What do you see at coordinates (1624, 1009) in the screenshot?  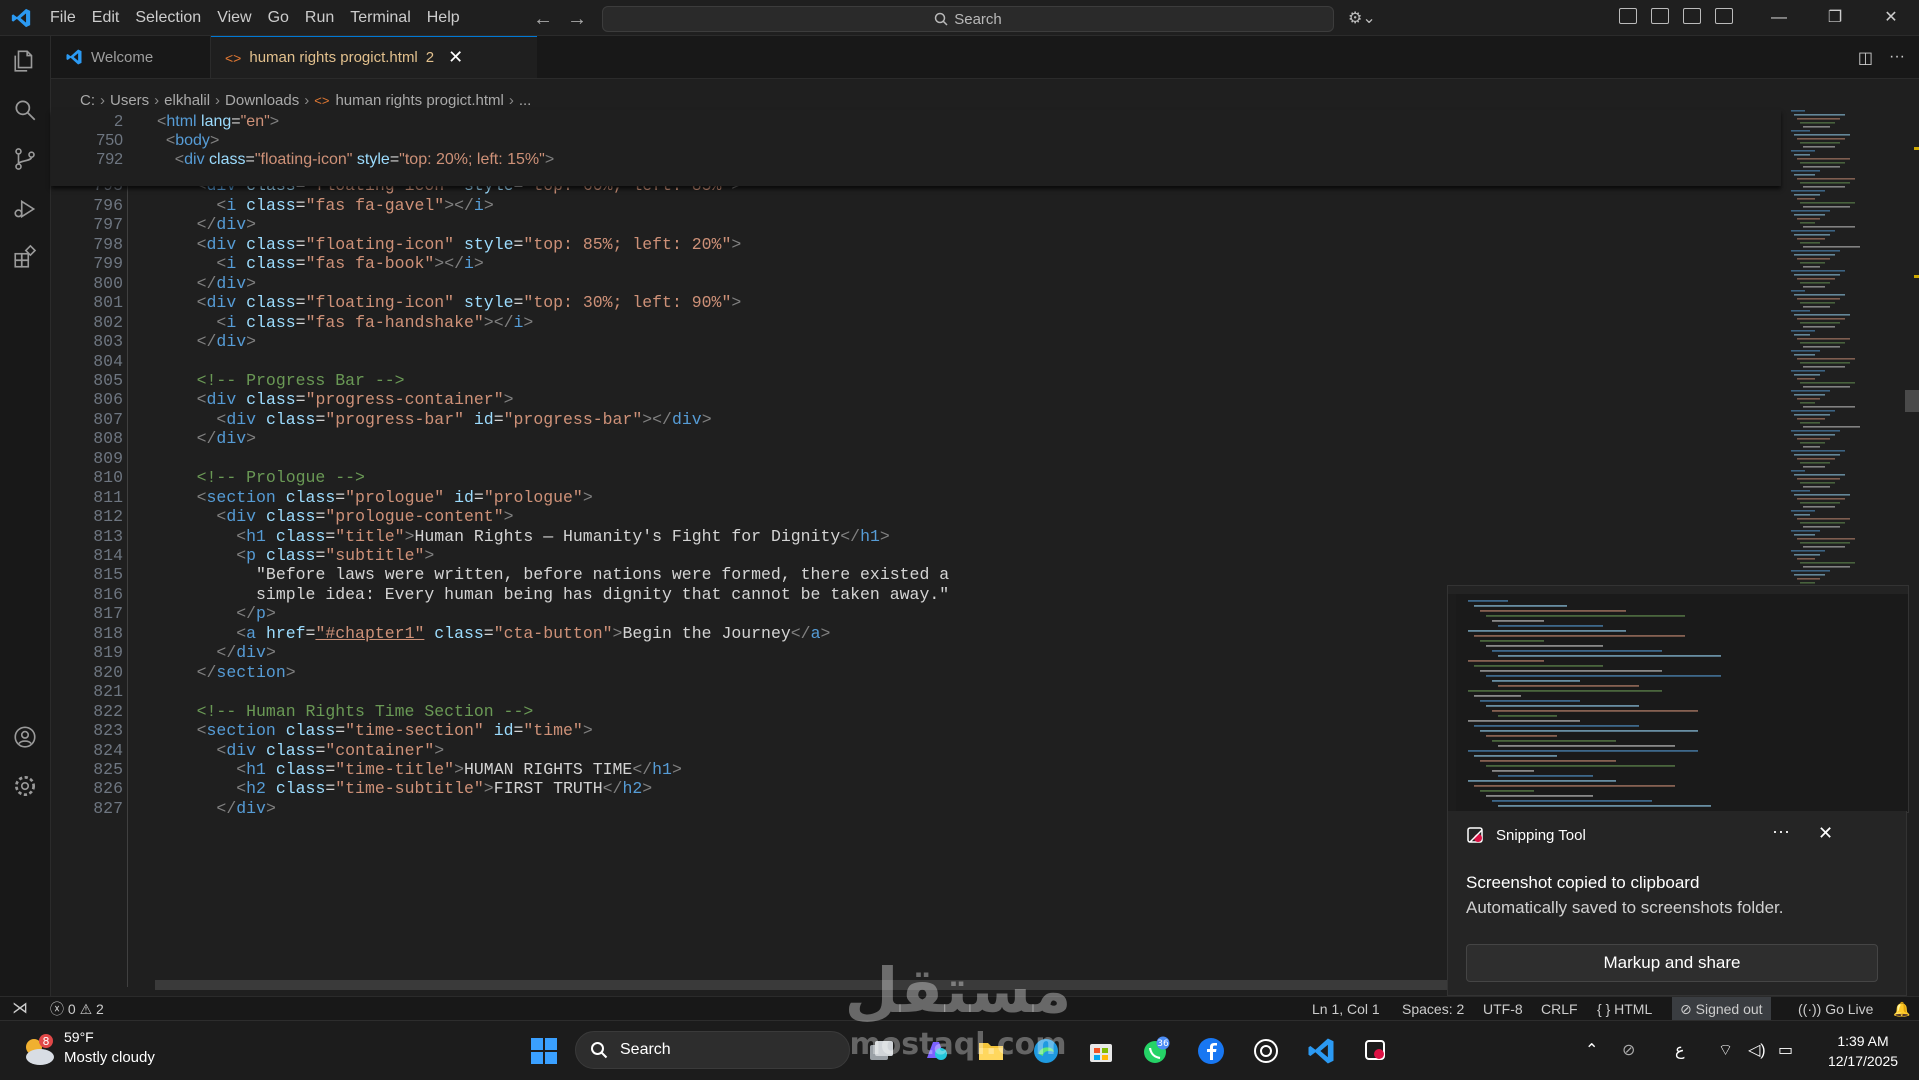 I see `language-mode: { } HTML` at bounding box center [1624, 1009].